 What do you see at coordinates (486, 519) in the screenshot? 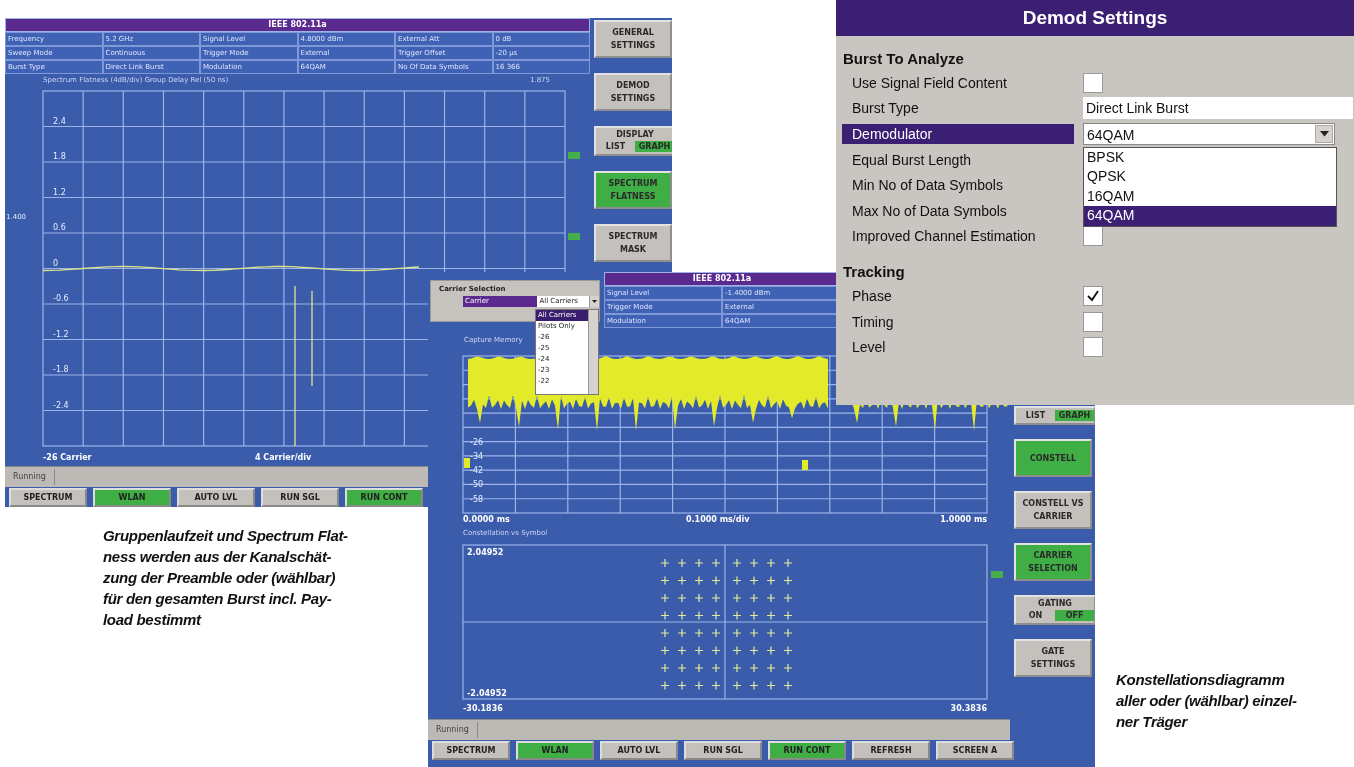
I see `axis-label: 0.0000 ms` at bounding box center [486, 519].